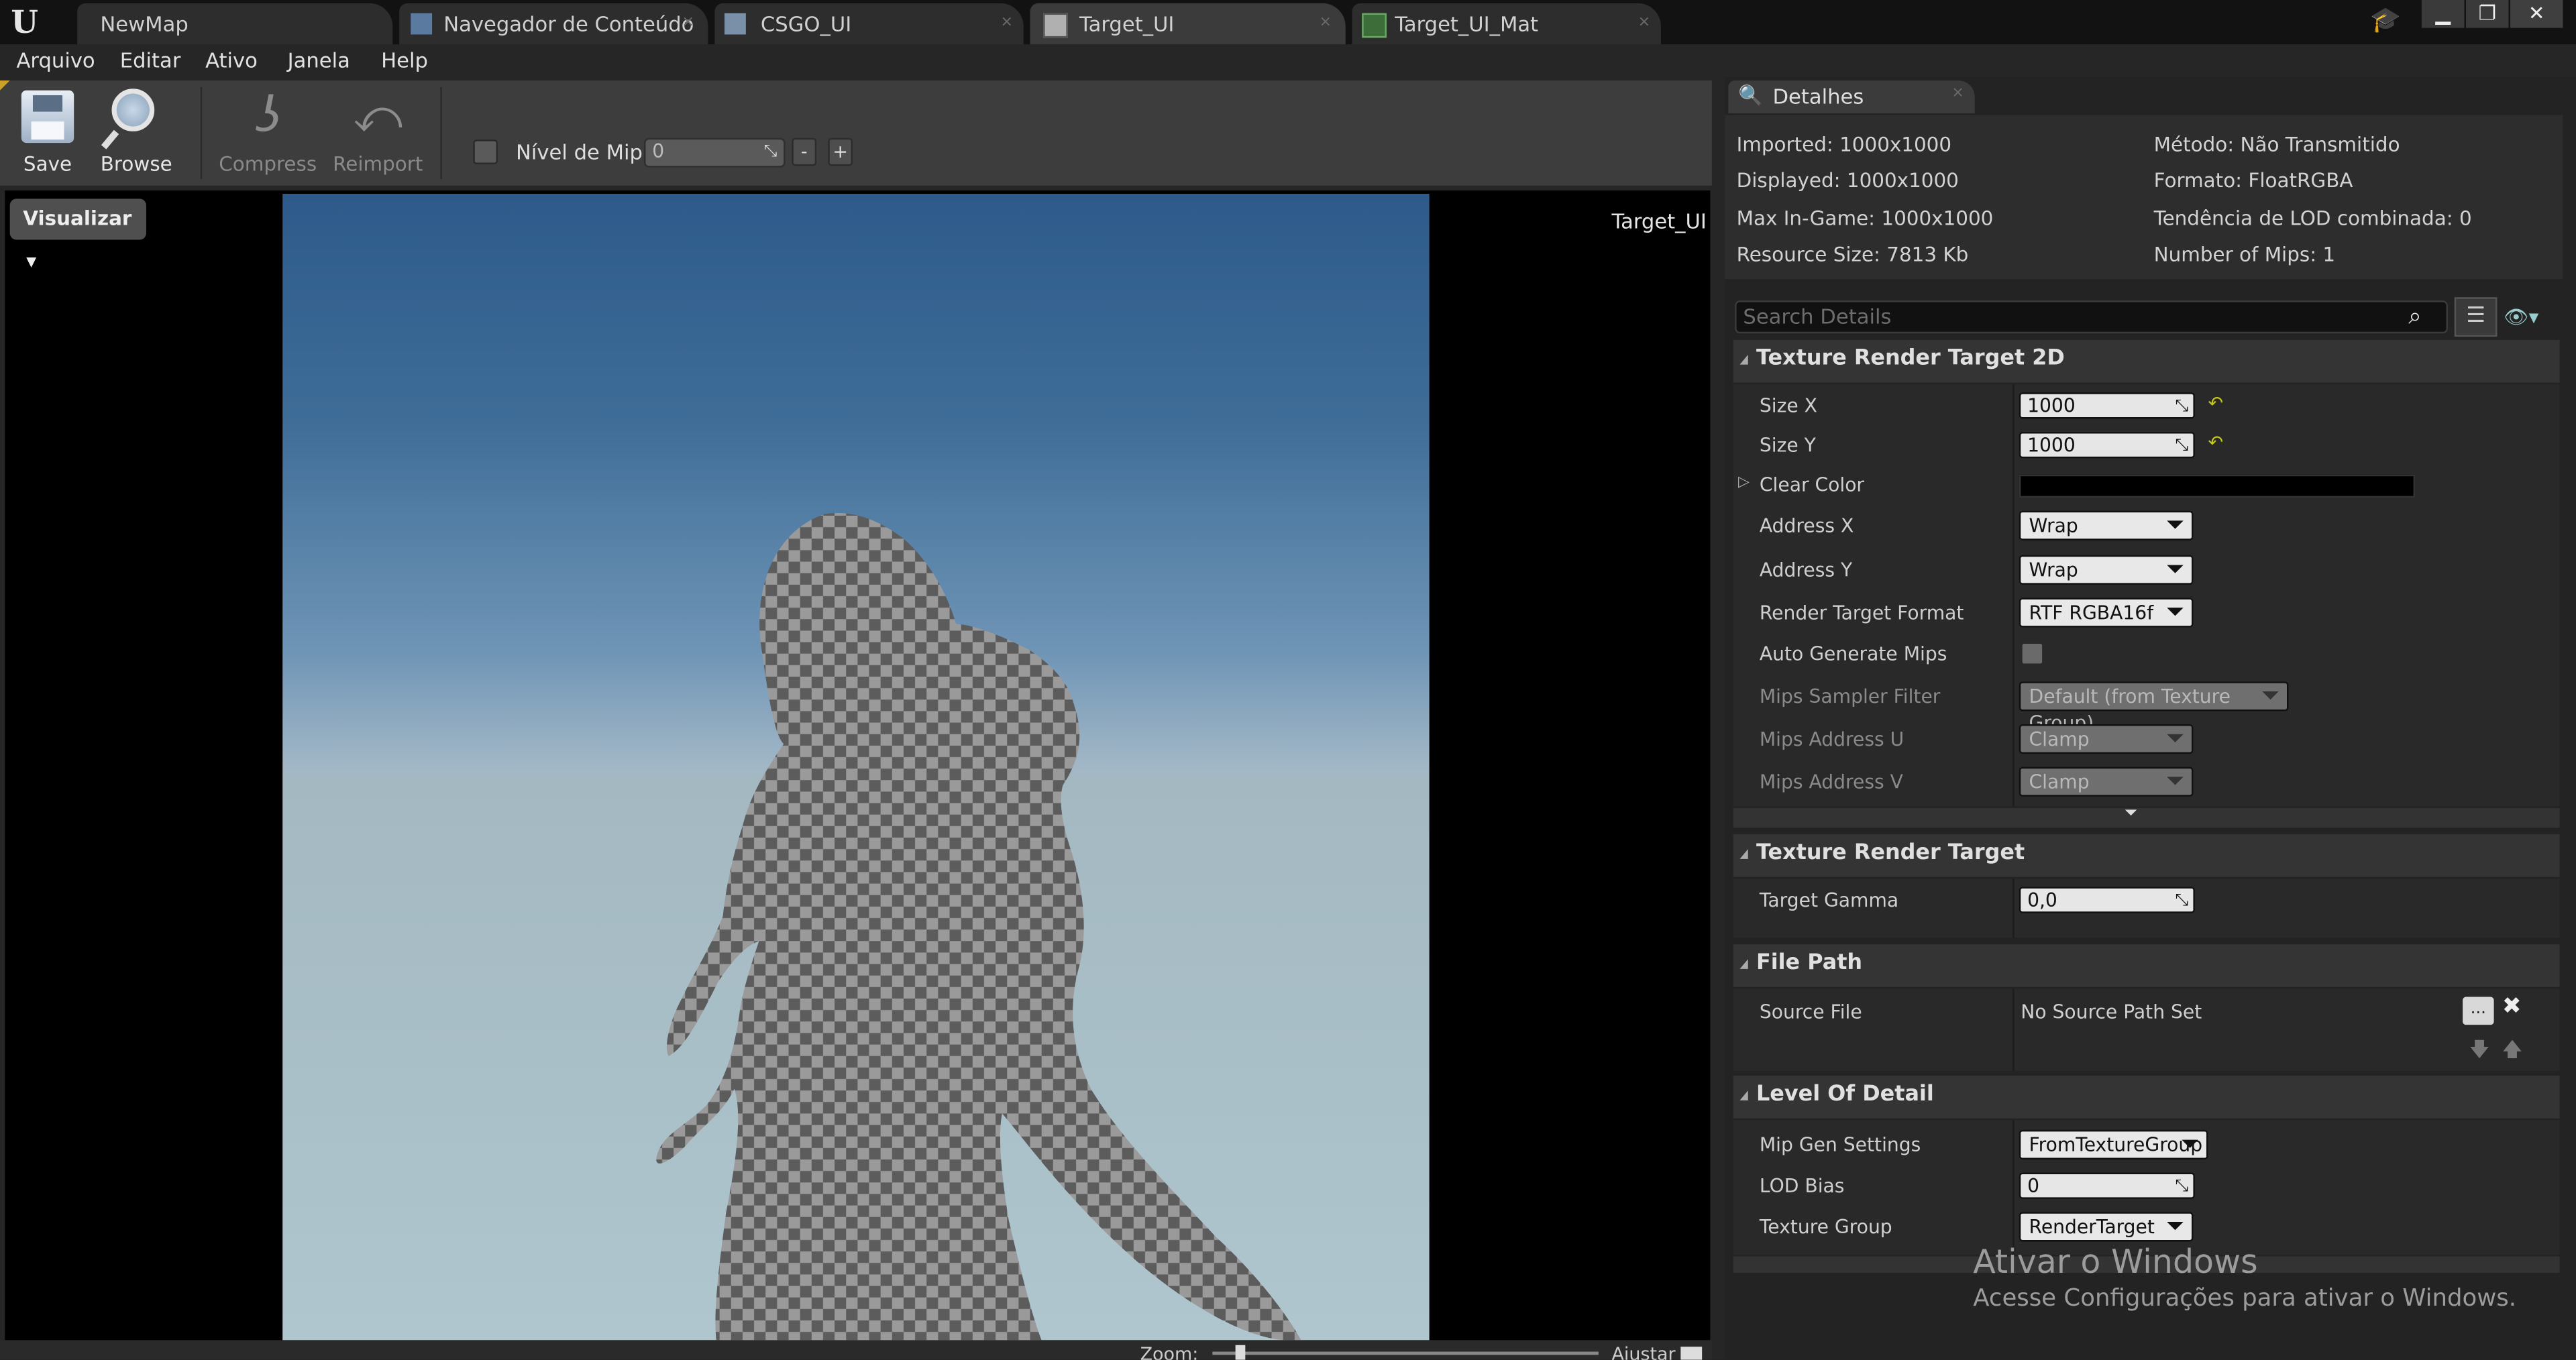 This screenshot has width=2576, height=1360. I want to click on lod-bias-label: LOD Bias, so click(1802, 1186).